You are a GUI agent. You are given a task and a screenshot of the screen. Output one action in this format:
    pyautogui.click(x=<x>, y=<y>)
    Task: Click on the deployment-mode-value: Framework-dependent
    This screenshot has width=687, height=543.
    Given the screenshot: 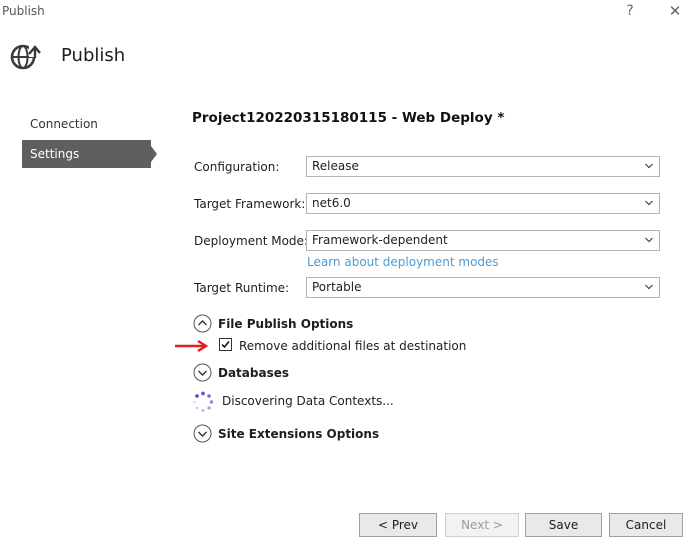 What is the action you would take?
    pyautogui.click(x=380, y=240)
    